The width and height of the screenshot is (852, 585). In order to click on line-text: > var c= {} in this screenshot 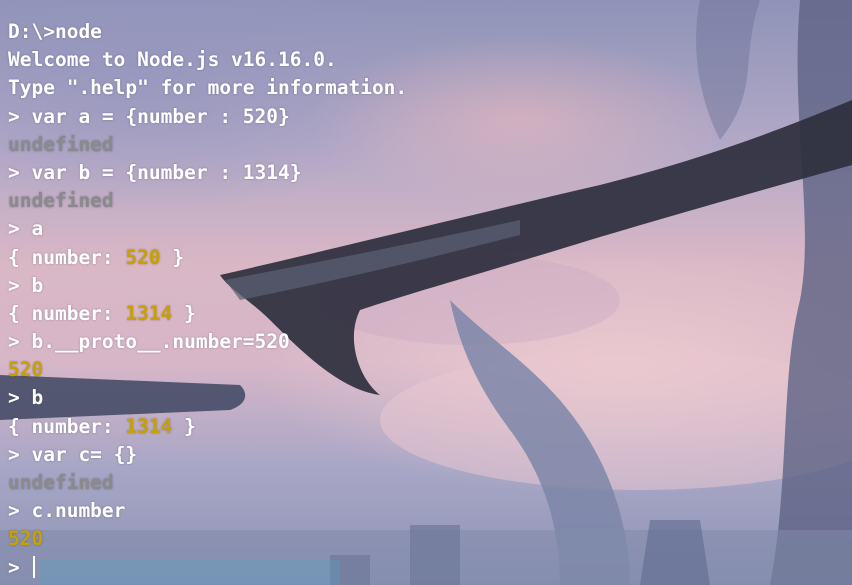, I will do `click(73, 454)`.